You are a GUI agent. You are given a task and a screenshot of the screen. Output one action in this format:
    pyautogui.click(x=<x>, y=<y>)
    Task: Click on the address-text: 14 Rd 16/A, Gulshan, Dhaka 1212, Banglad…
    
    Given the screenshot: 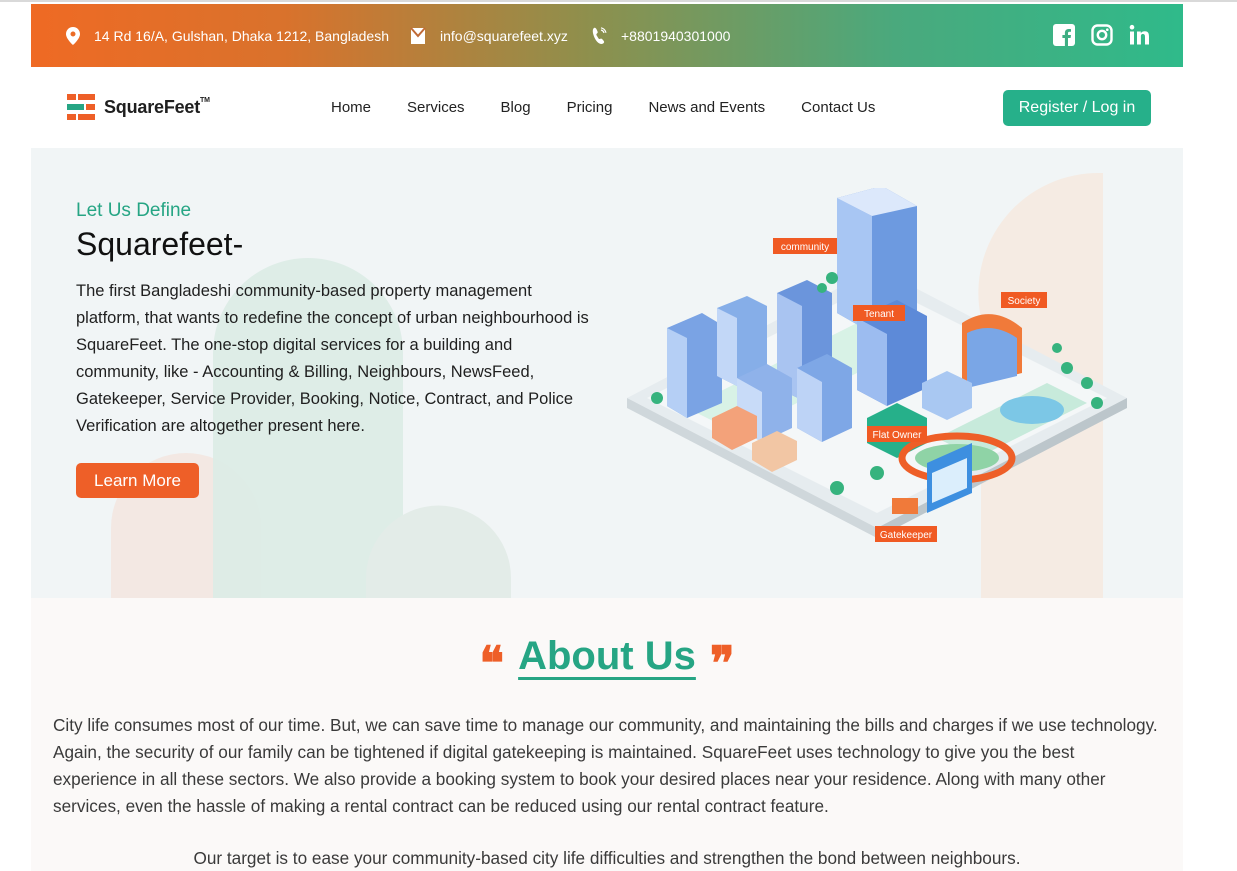 What is the action you would take?
    pyautogui.click(x=241, y=35)
    